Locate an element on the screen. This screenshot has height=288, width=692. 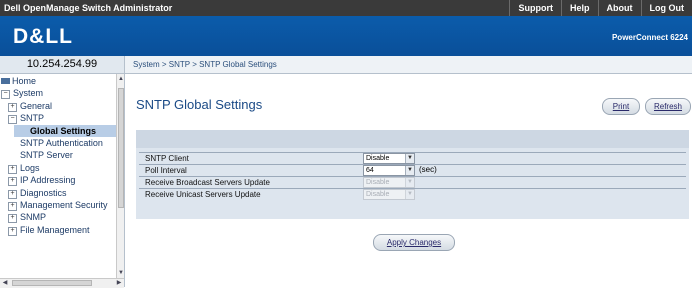
top-links: Support Help About Log Out is located at coordinates (600, 8).